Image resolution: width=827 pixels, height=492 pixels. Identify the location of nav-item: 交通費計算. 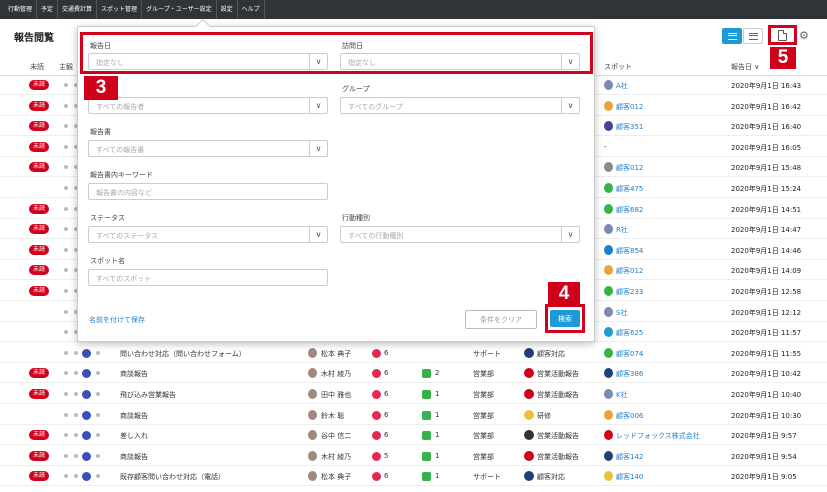
(78, 9).